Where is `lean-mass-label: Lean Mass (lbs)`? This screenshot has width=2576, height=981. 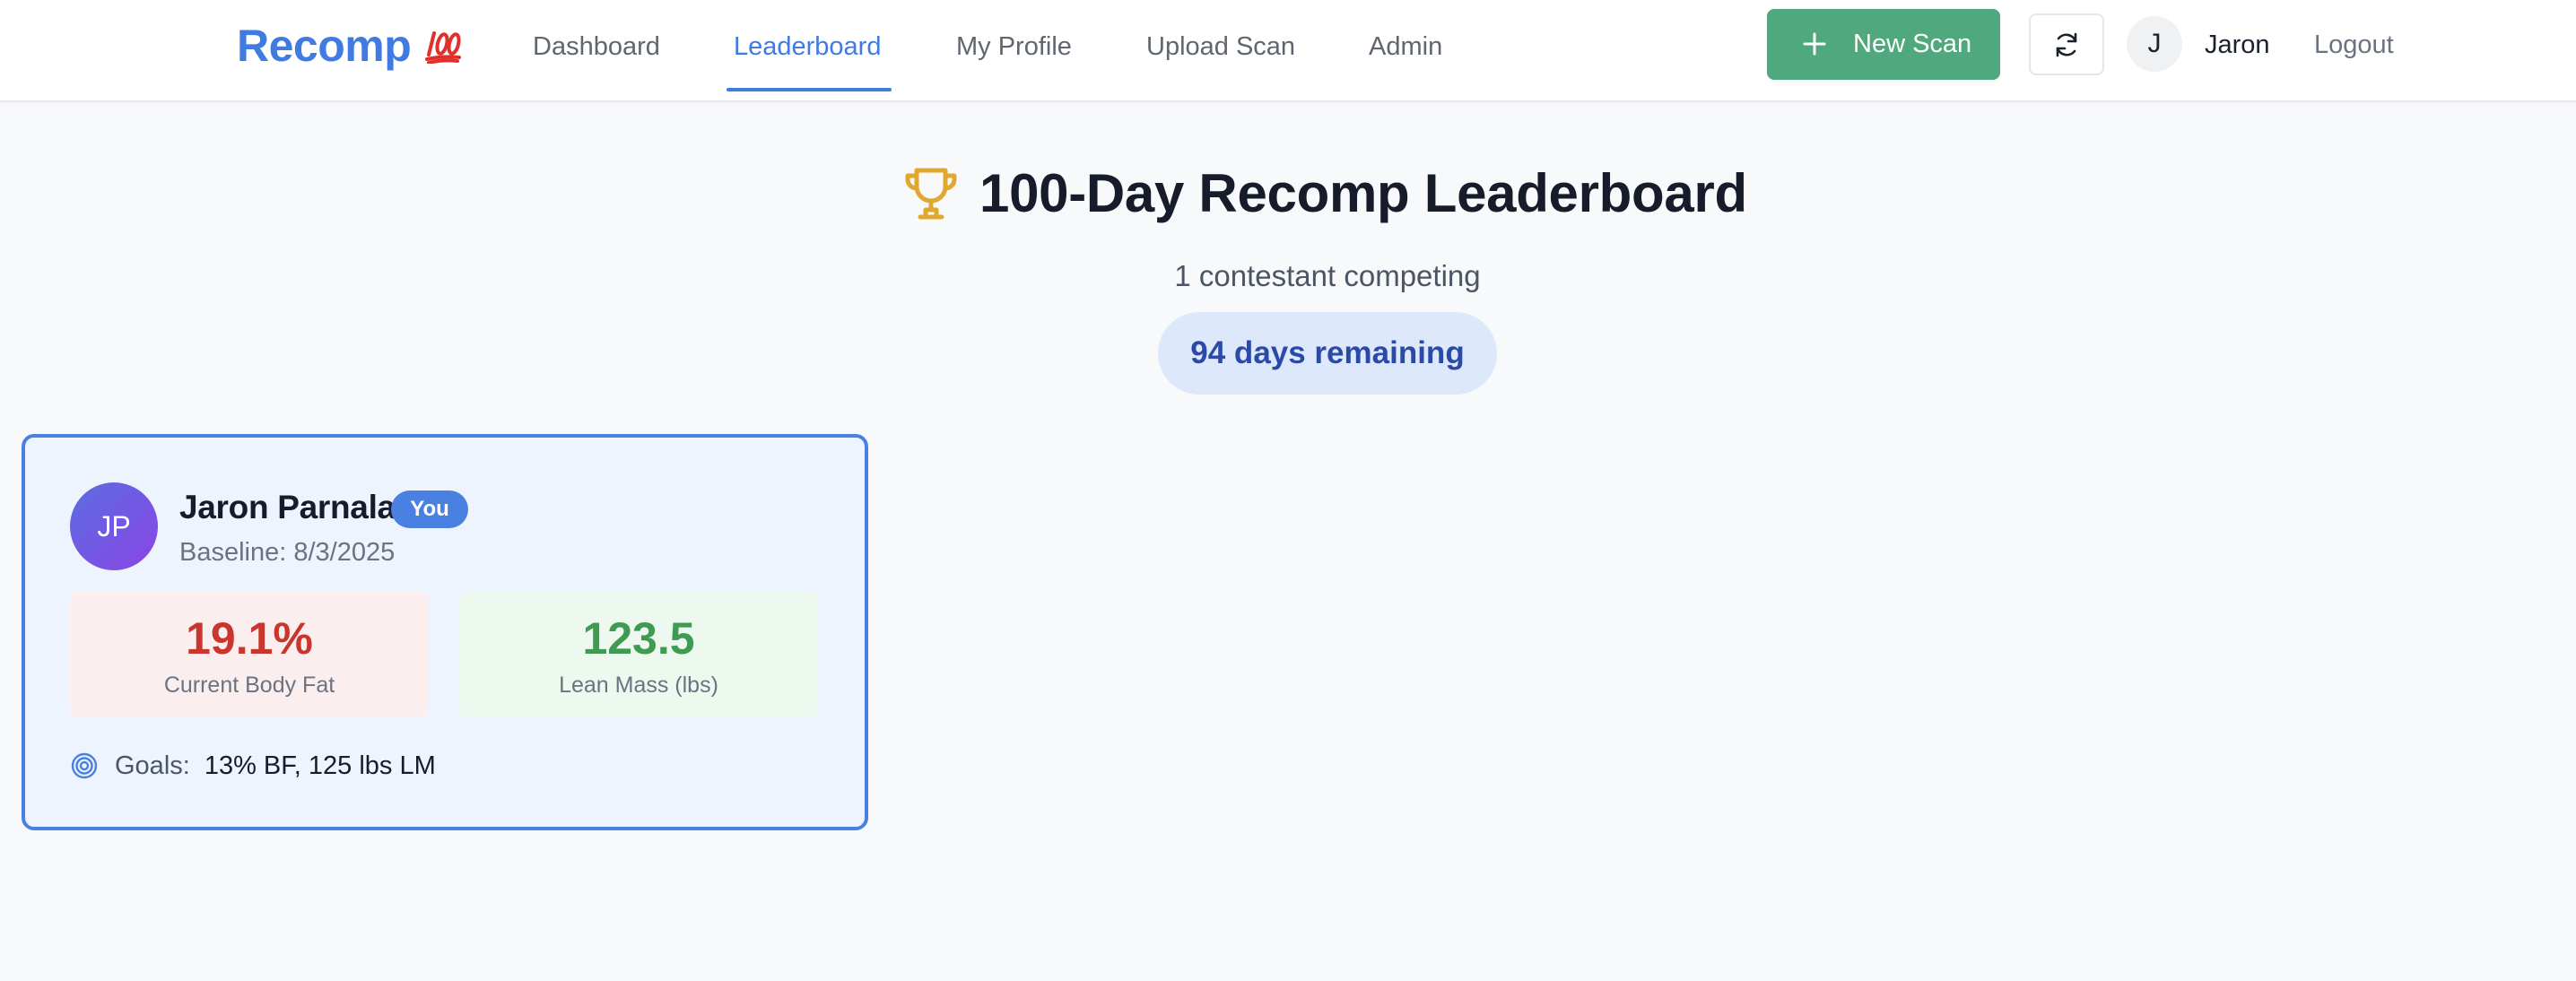 lean-mass-label: Lean Mass (lbs) is located at coordinates (638, 685).